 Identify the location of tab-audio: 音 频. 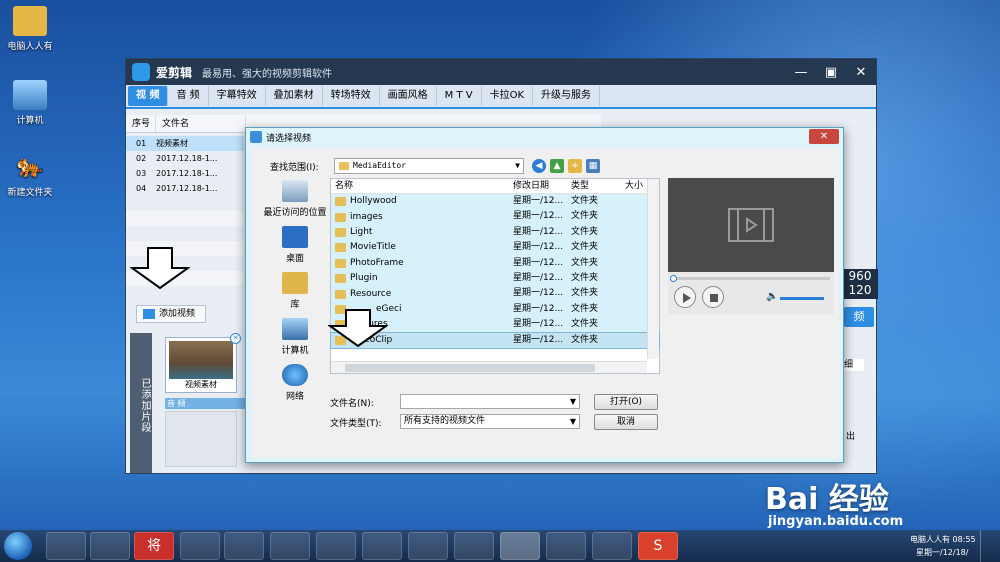
(188, 96).